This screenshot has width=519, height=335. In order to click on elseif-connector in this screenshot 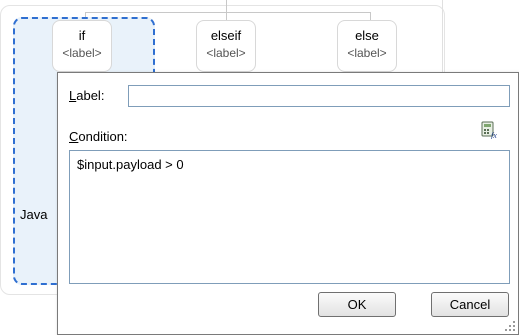, I will do `click(226, 10)`.